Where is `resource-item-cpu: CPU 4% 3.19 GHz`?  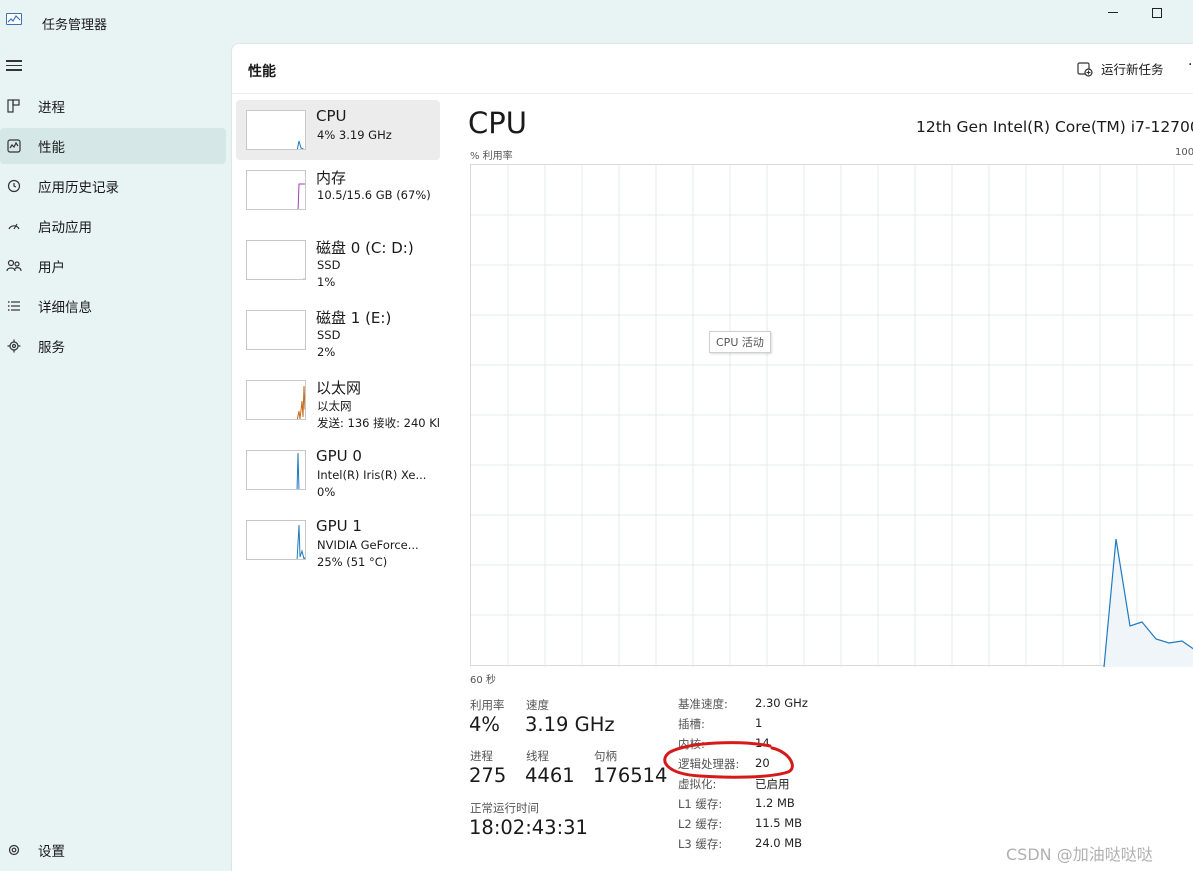
resource-item-cpu: CPU 4% 3.19 GHz is located at coordinates (338, 130).